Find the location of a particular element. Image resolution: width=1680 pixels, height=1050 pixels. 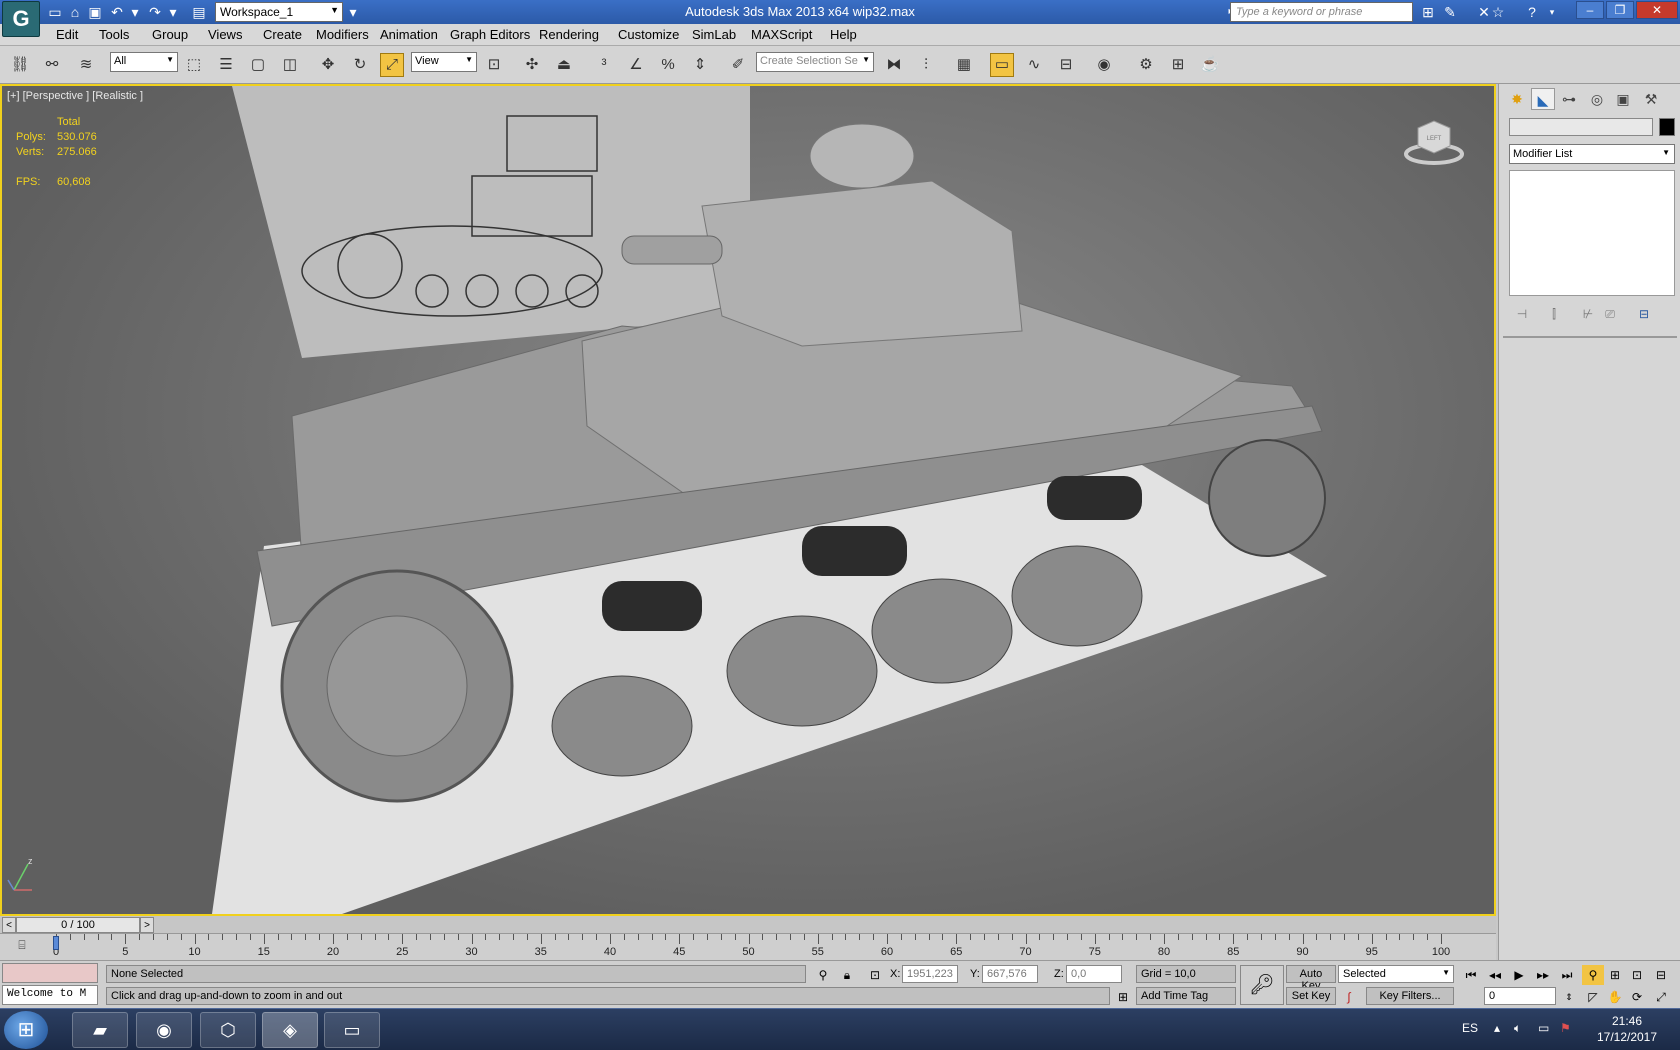

bind-space-warp-icon: ≋ is located at coordinates (86, 65).